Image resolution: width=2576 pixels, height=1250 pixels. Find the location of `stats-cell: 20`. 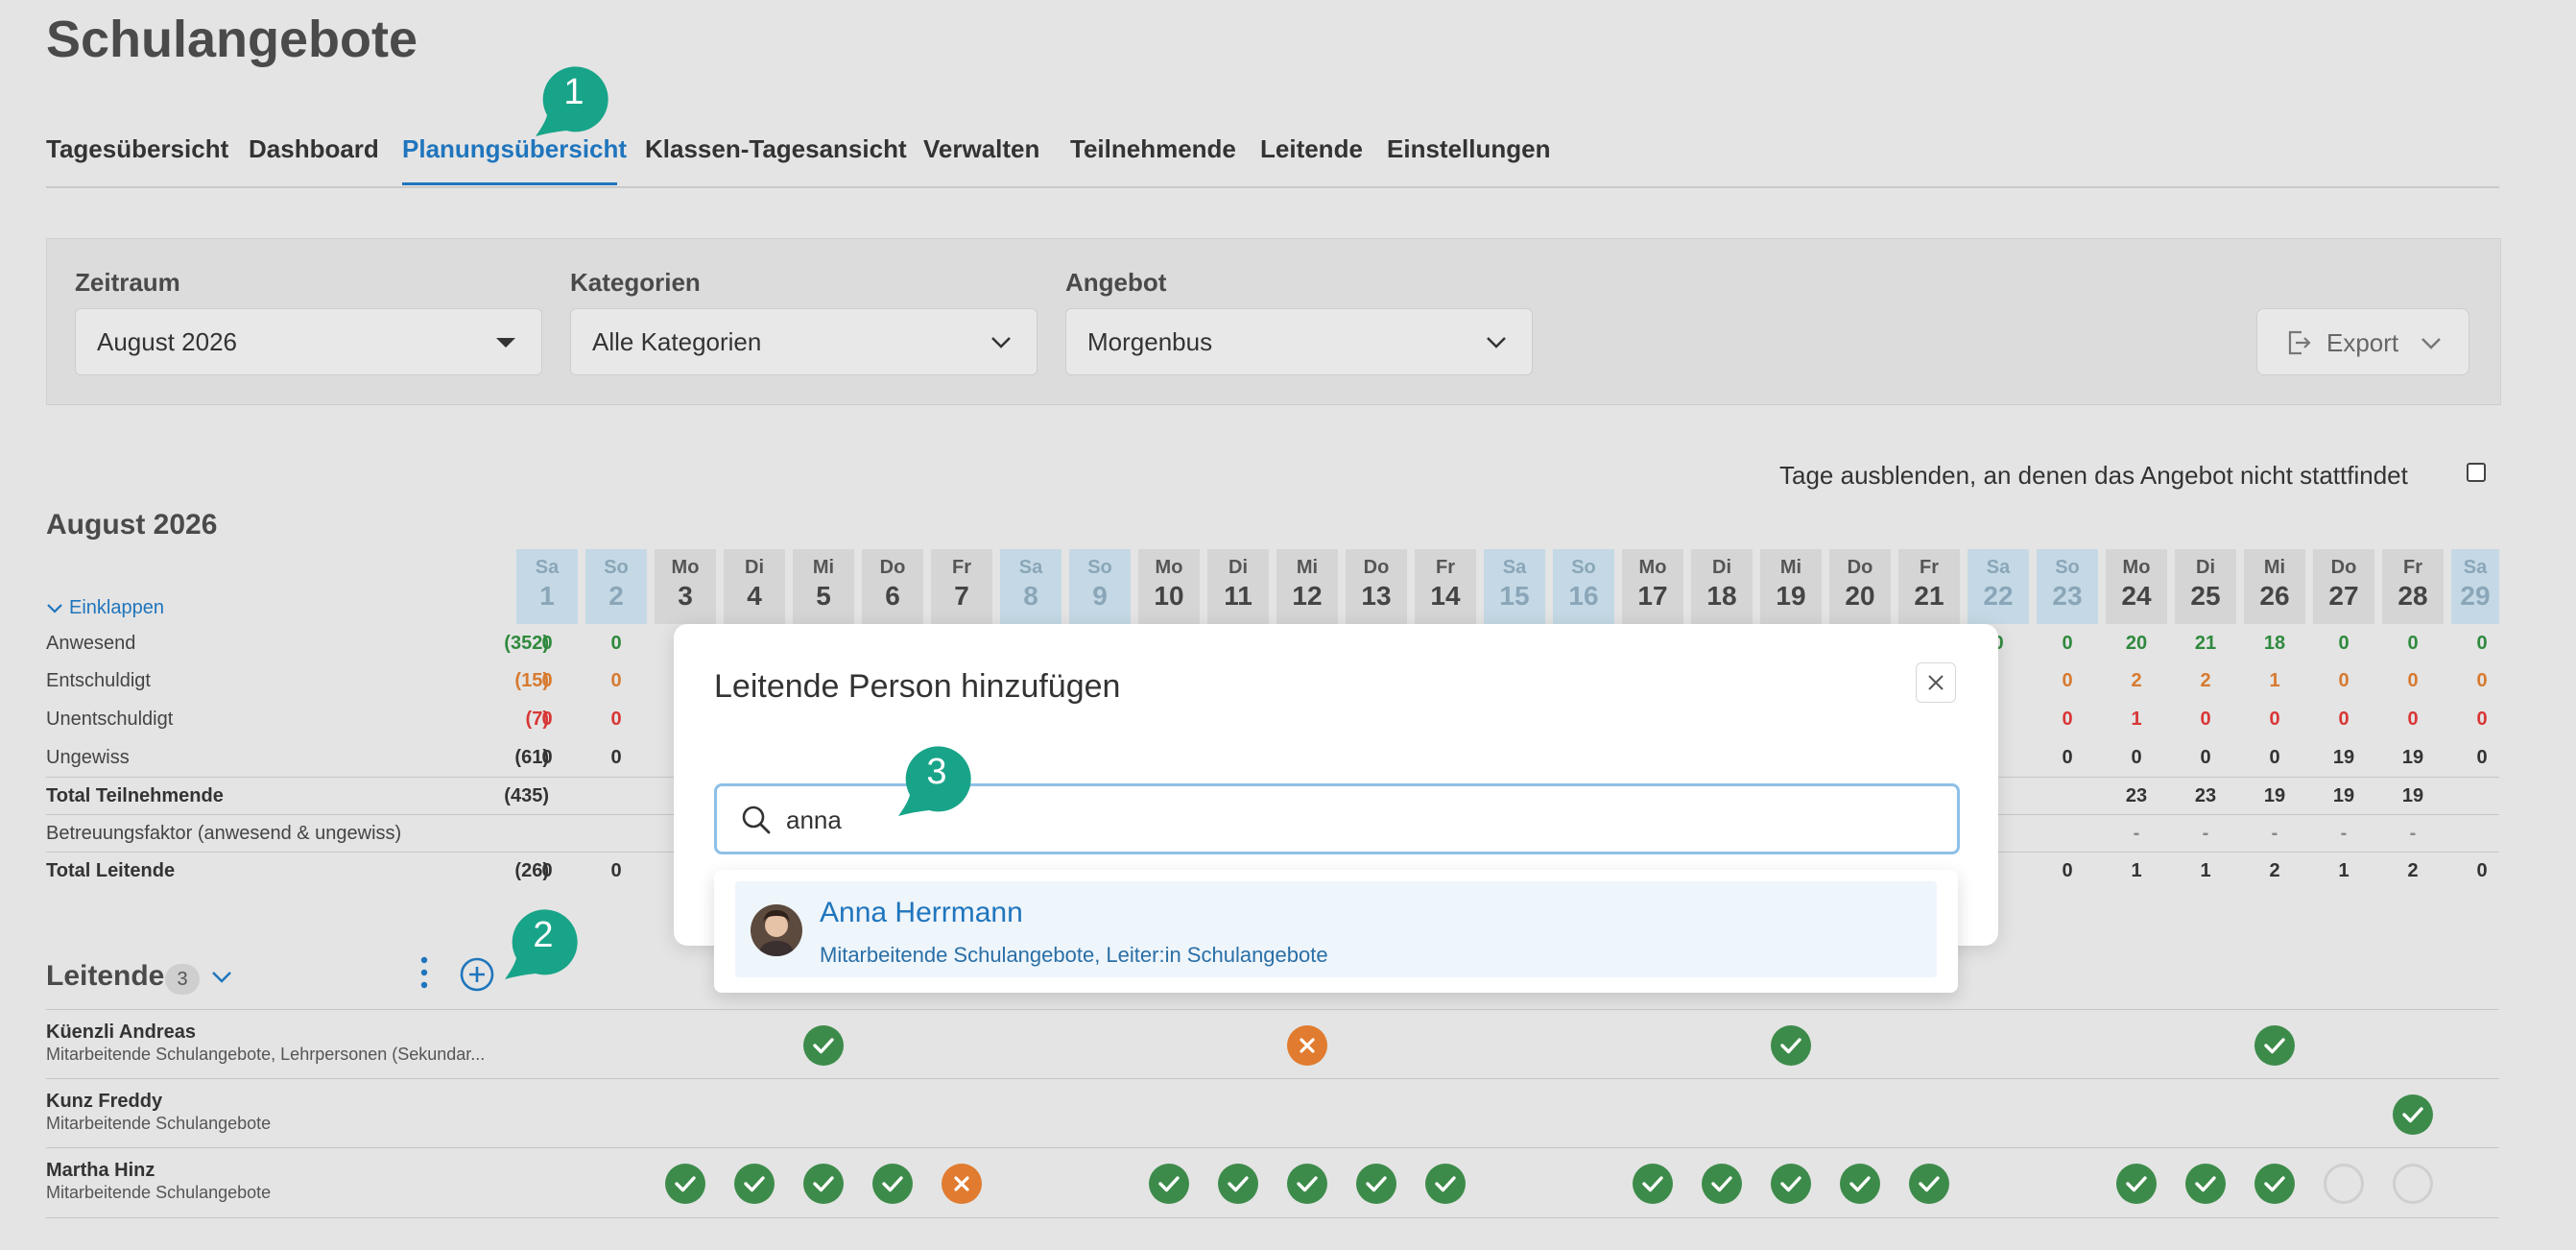

stats-cell: 20 is located at coordinates (2136, 644).